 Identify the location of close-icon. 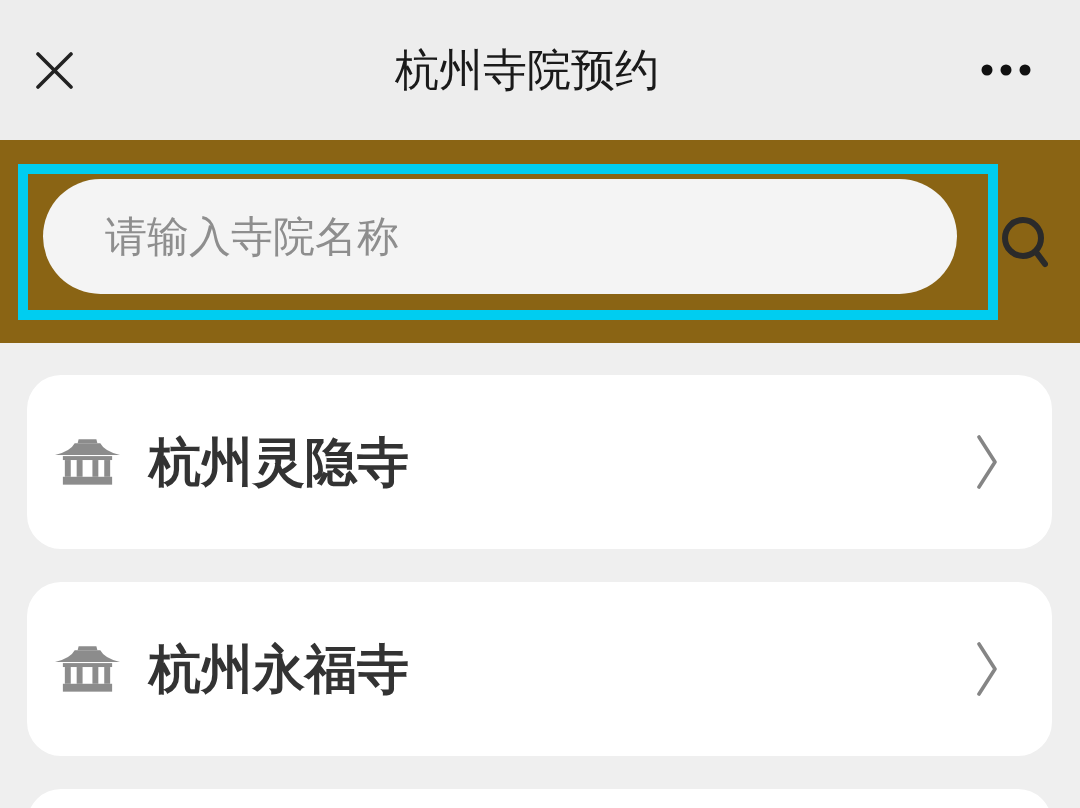
(54, 70).